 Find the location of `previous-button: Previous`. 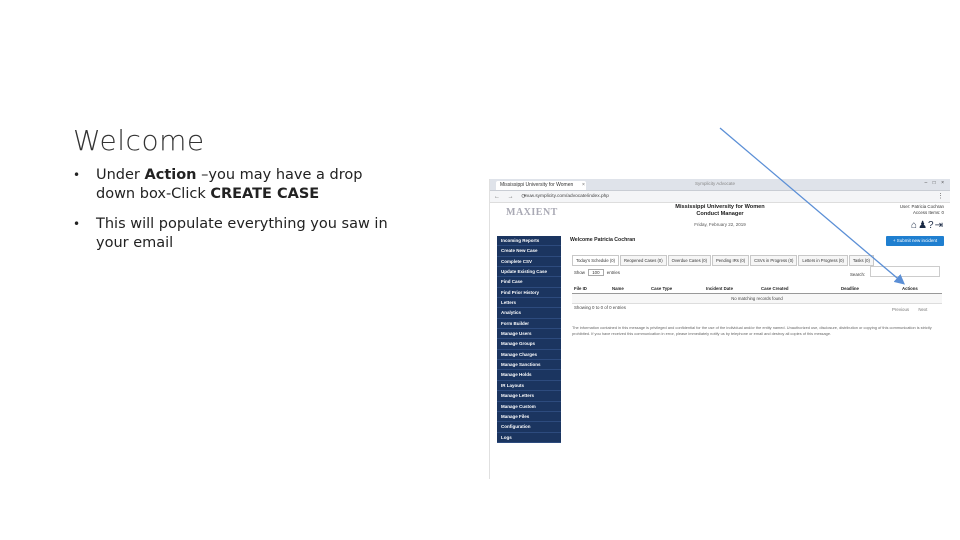

previous-button: Previous is located at coordinates (900, 309).